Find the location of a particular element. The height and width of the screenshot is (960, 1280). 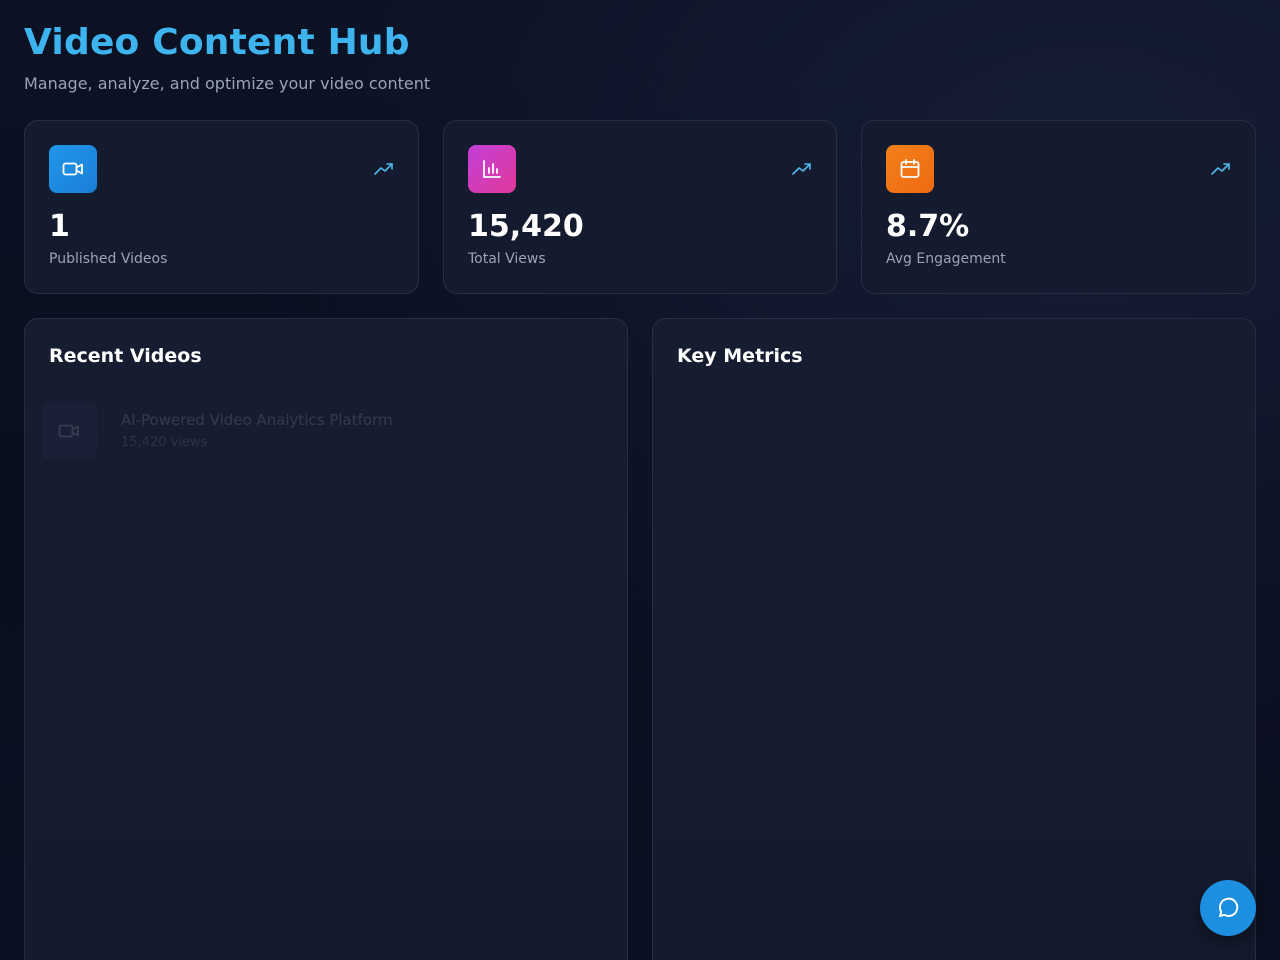

recent-videos-title: Recent Videos is located at coordinates (125, 356).